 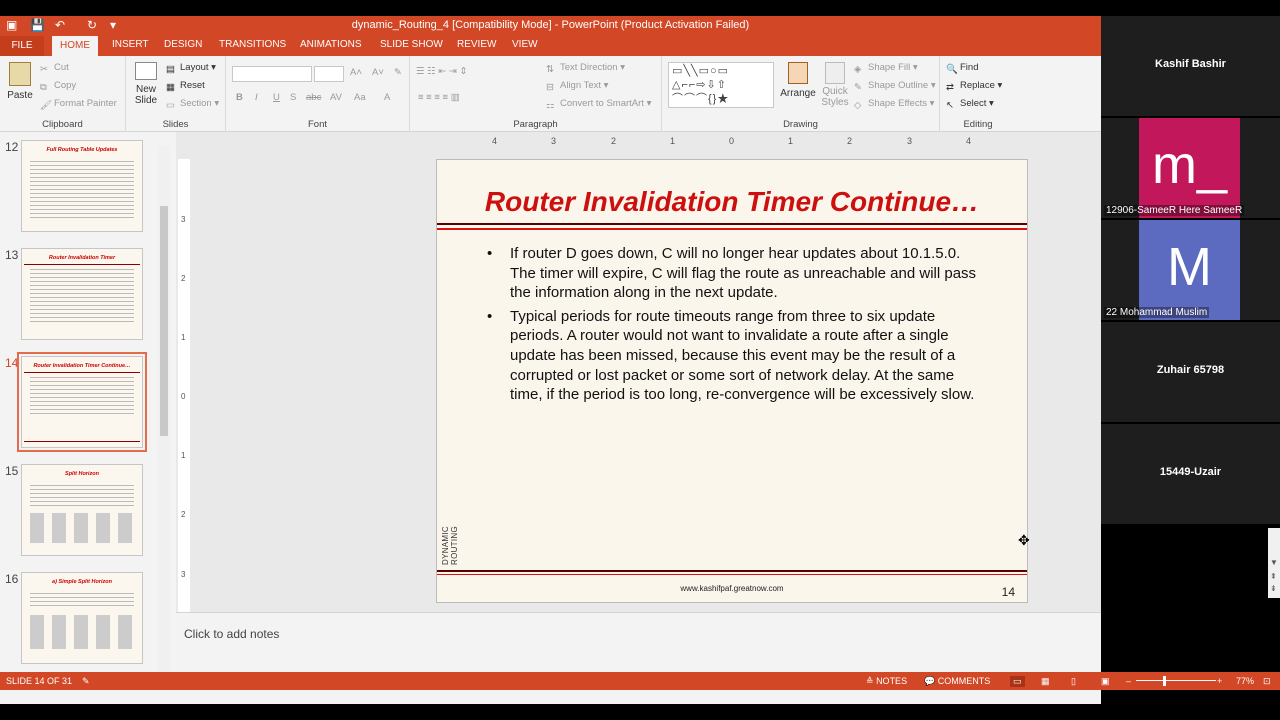 What do you see at coordinates (721, 85) in the screenshot?
I see `shapes-gallery: ▭╲╲▭○▭ △⌐⌐⇨⇩⇧ ⌒⌒⌒{}★` at bounding box center [721, 85].